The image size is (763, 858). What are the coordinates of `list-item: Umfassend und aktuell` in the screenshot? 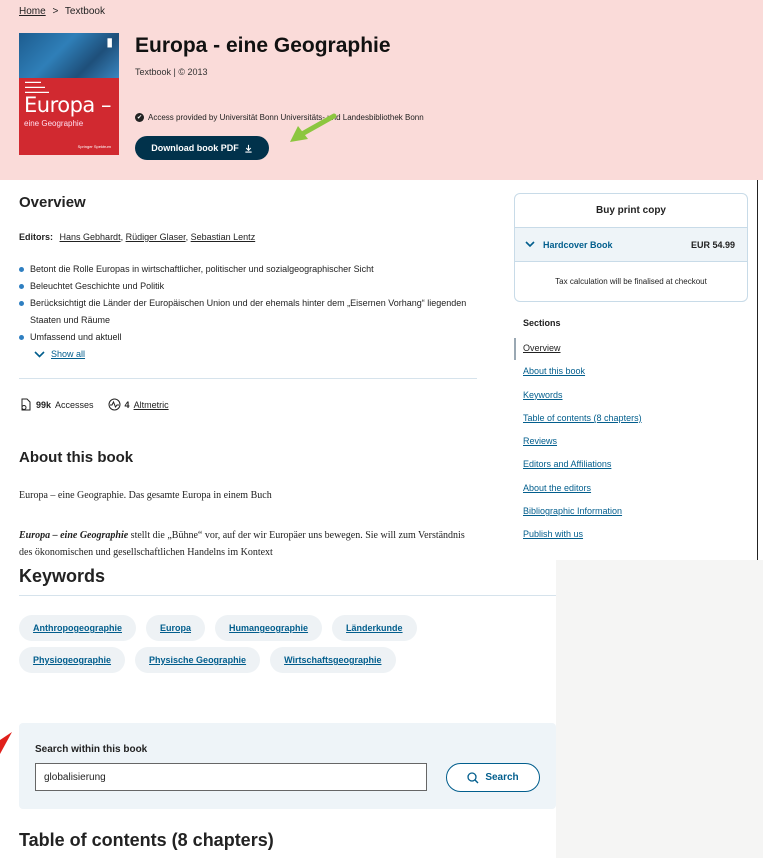 It's located at (249, 337).